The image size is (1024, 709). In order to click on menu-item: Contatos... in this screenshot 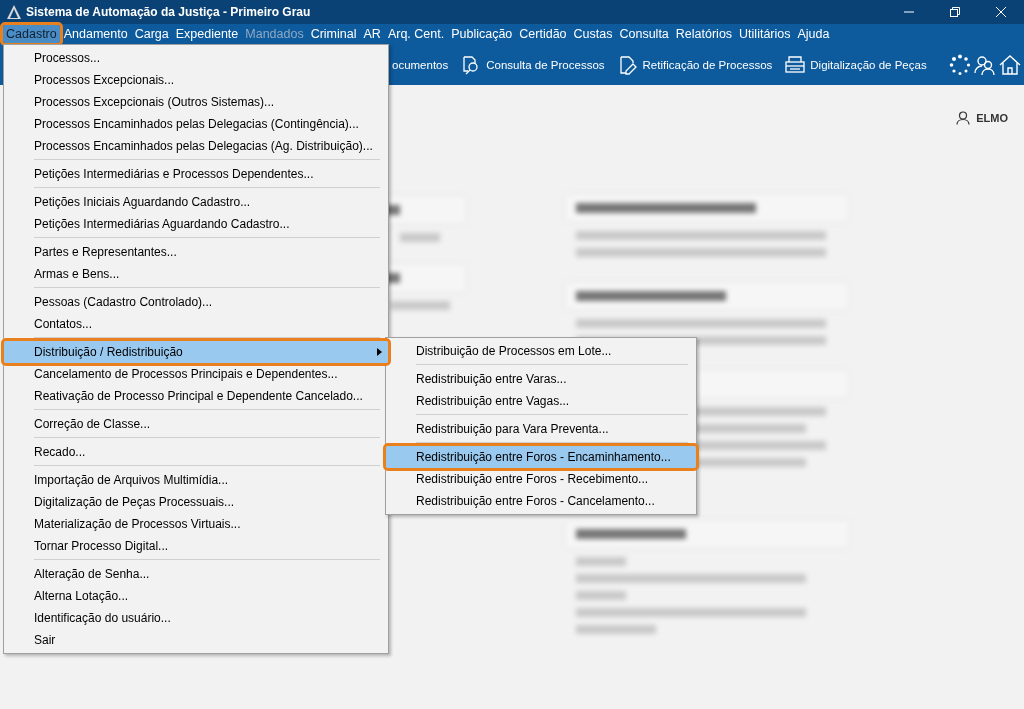, I will do `click(196, 324)`.